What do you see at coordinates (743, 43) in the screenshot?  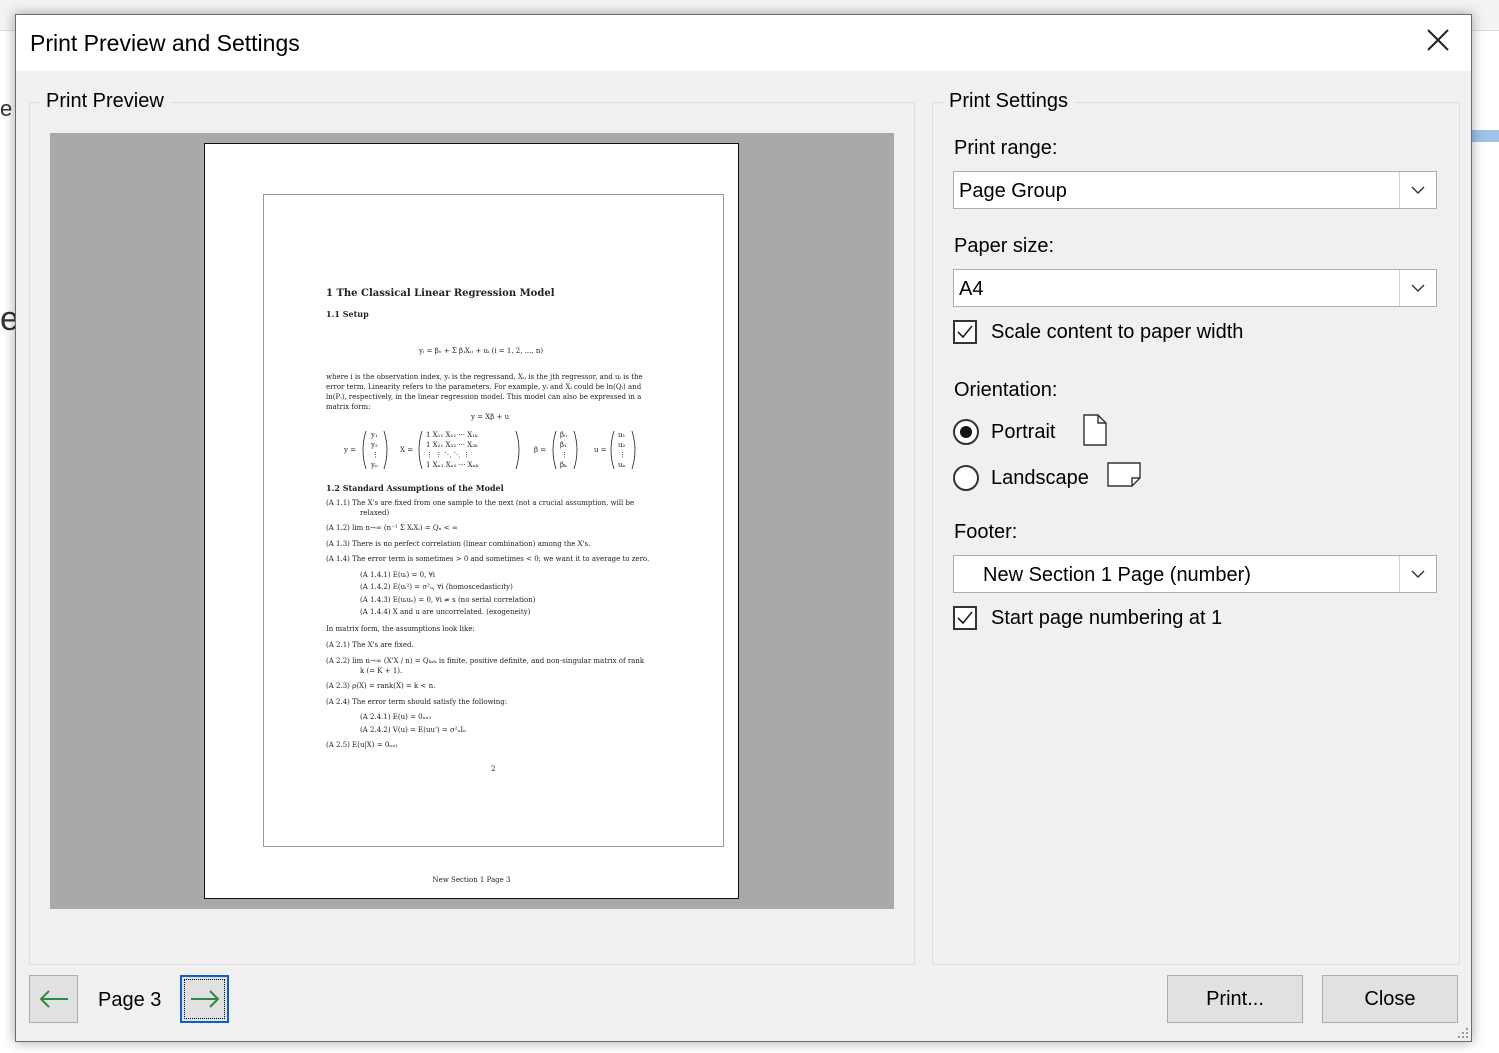 I see `dialog-titlebar: Print Preview and Settings` at bounding box center [743, 43].